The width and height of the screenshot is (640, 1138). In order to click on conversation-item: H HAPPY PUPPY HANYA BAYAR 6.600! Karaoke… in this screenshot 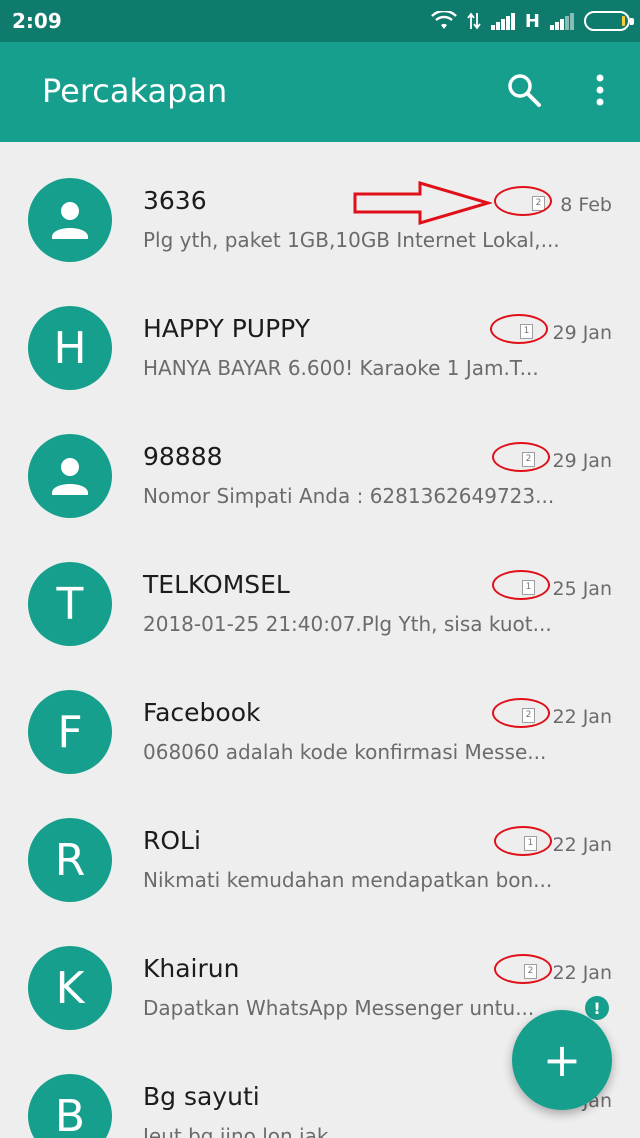, I will do `click(320, 334)`.